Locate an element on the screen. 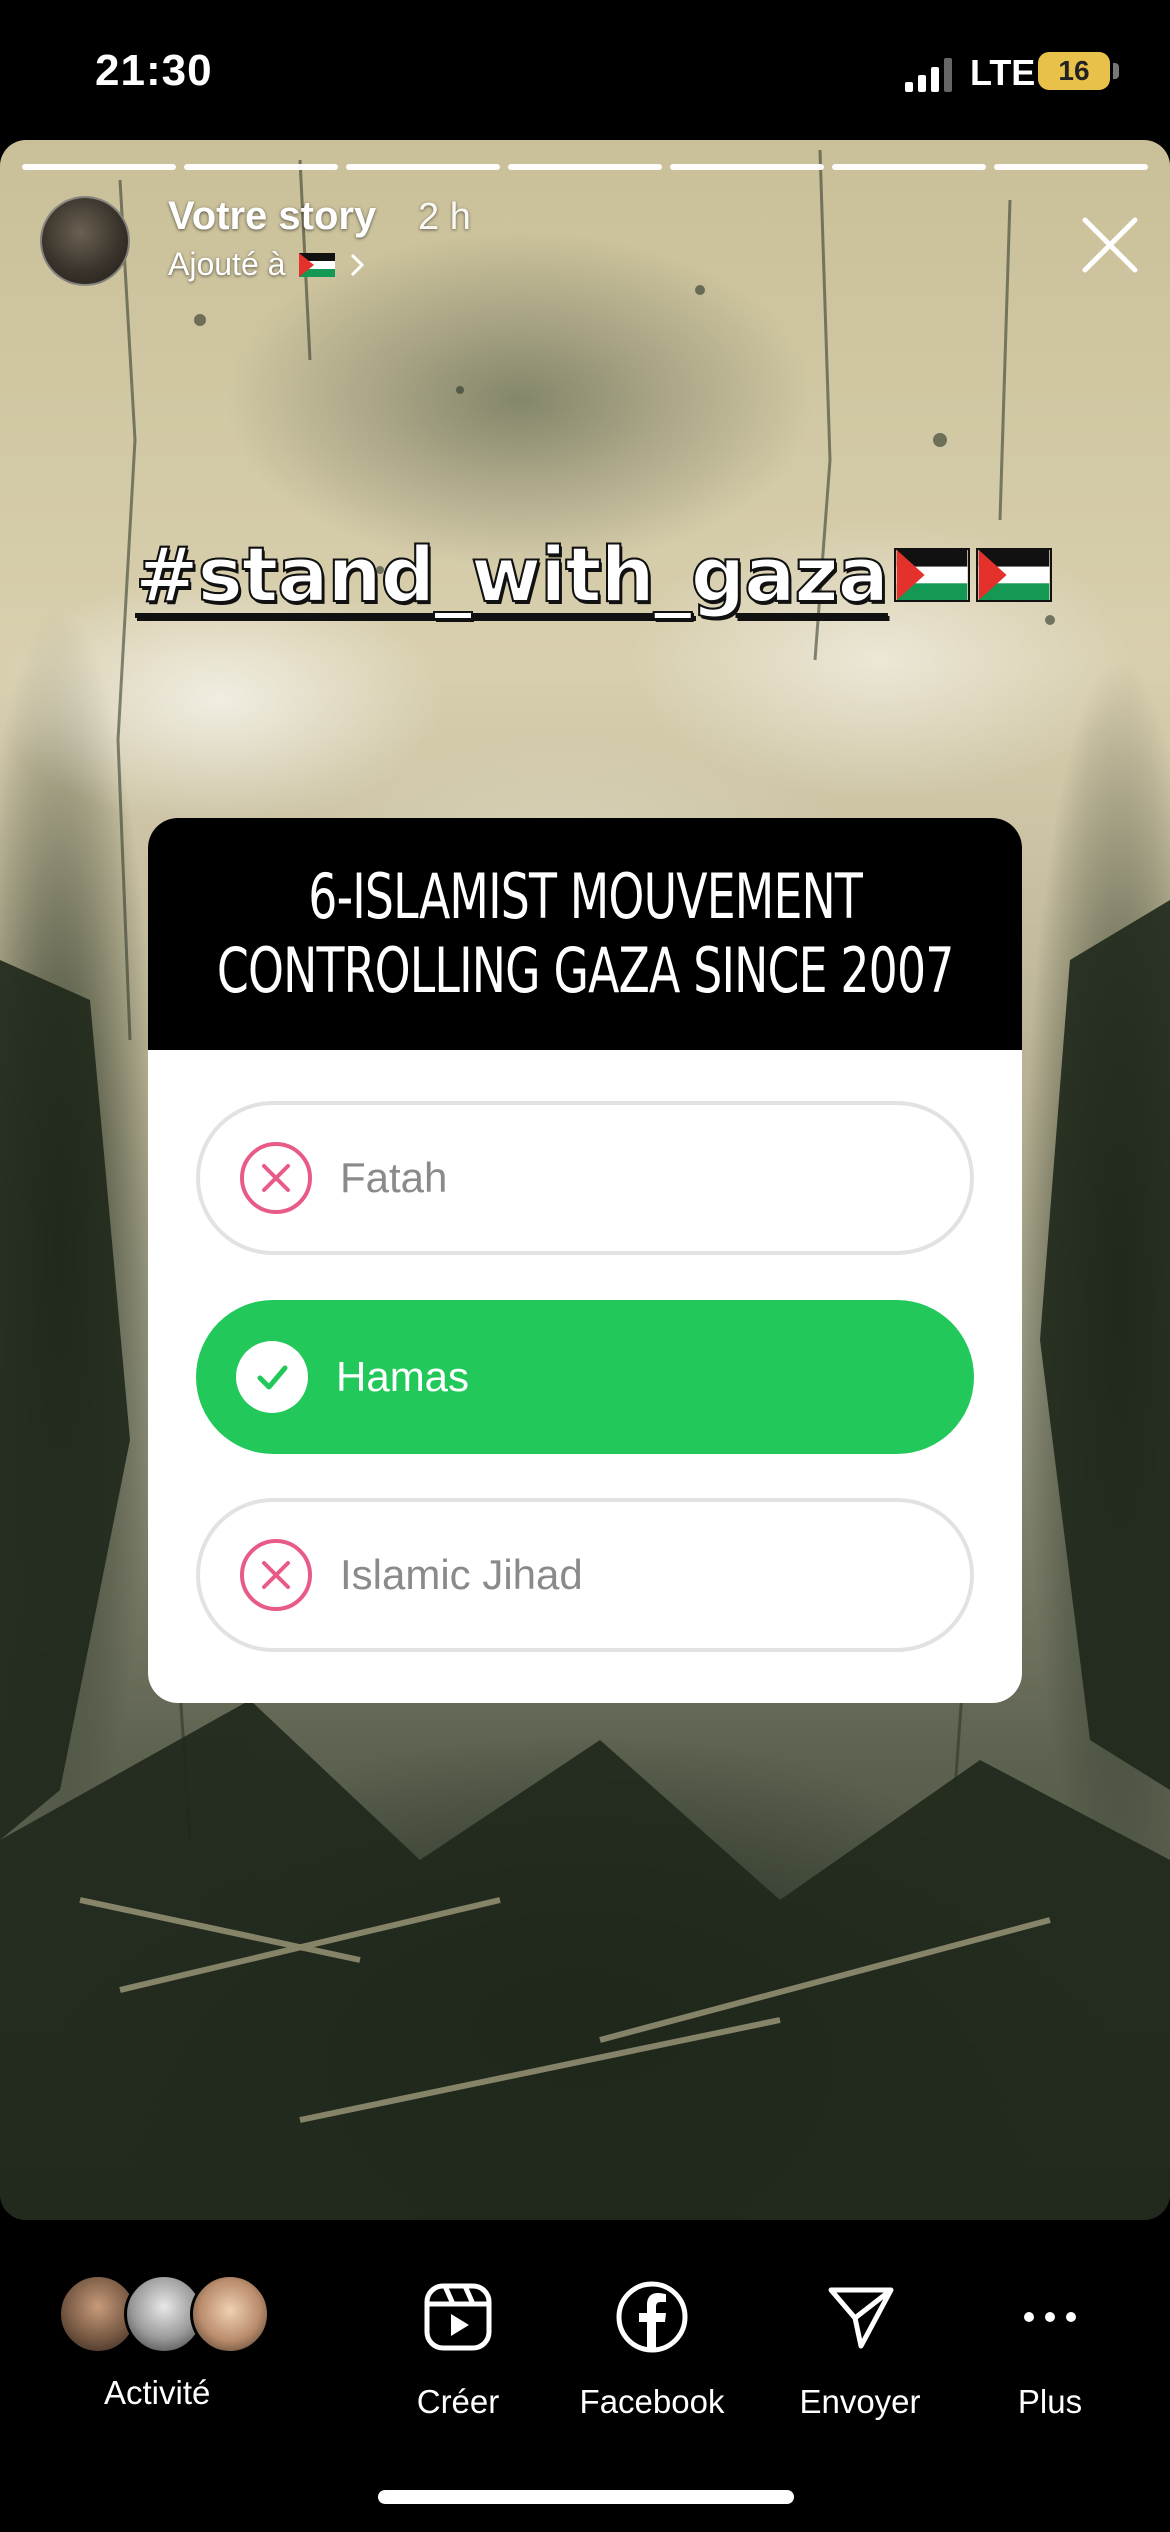 The image size is (1170, 2532). status-bar: 21:30 LTE 16 is located at coordinates (585, 70).